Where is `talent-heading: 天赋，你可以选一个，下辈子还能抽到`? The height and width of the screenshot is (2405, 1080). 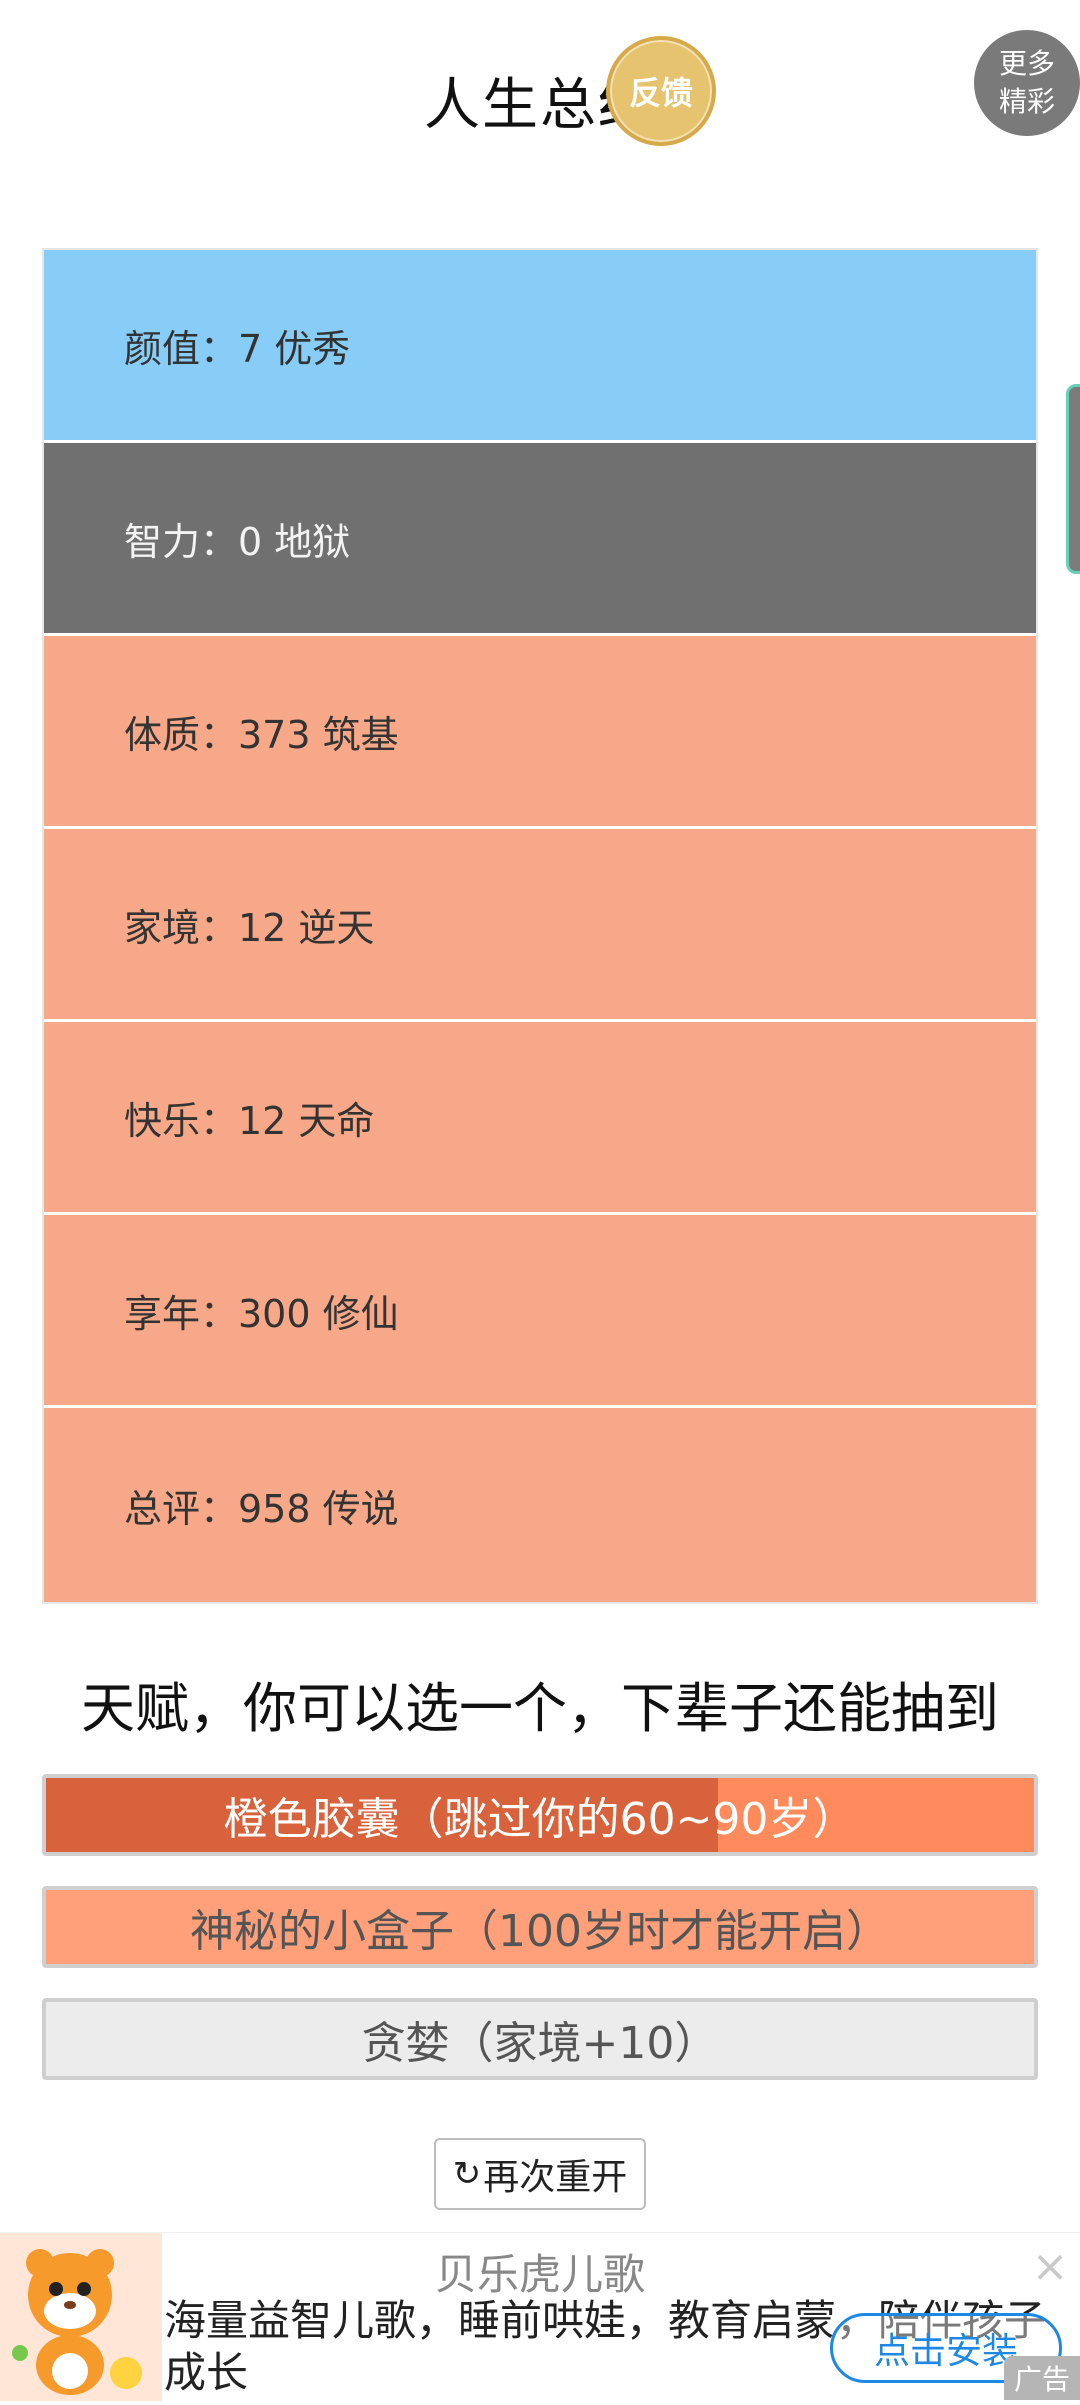
talent-heading: 天赋，你可以选一个，下辈子还能抽到 is located at coordinates (540, 1708).